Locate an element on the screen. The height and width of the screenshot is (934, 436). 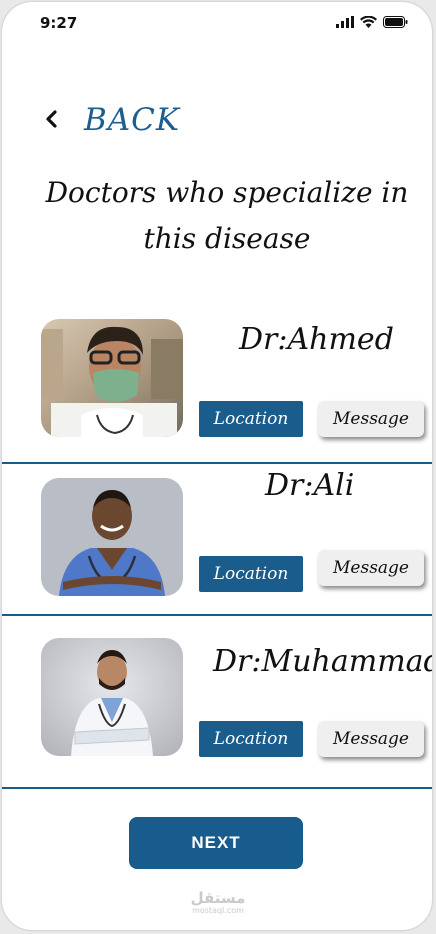
page-title: Doctors who specialize in this disease is located at coordinates (227, 215).